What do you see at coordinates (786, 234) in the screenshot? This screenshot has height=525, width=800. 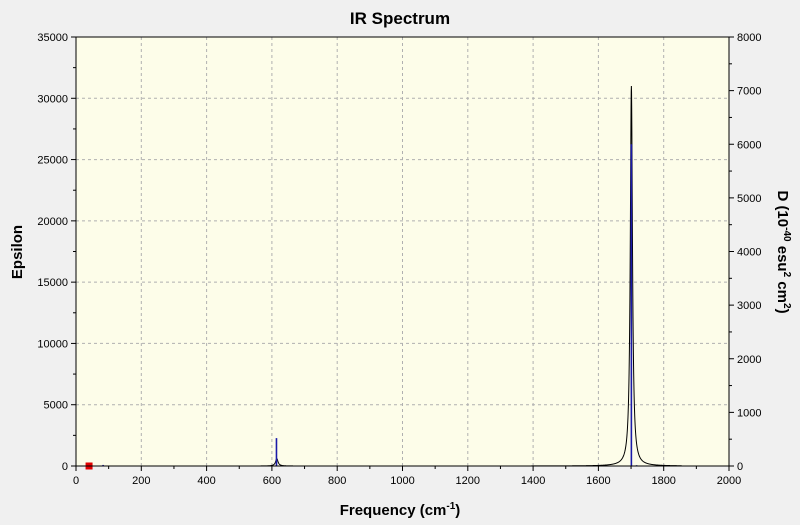 I see `y2-axis-label-part-1: -40` at bounding box center [786, 234].